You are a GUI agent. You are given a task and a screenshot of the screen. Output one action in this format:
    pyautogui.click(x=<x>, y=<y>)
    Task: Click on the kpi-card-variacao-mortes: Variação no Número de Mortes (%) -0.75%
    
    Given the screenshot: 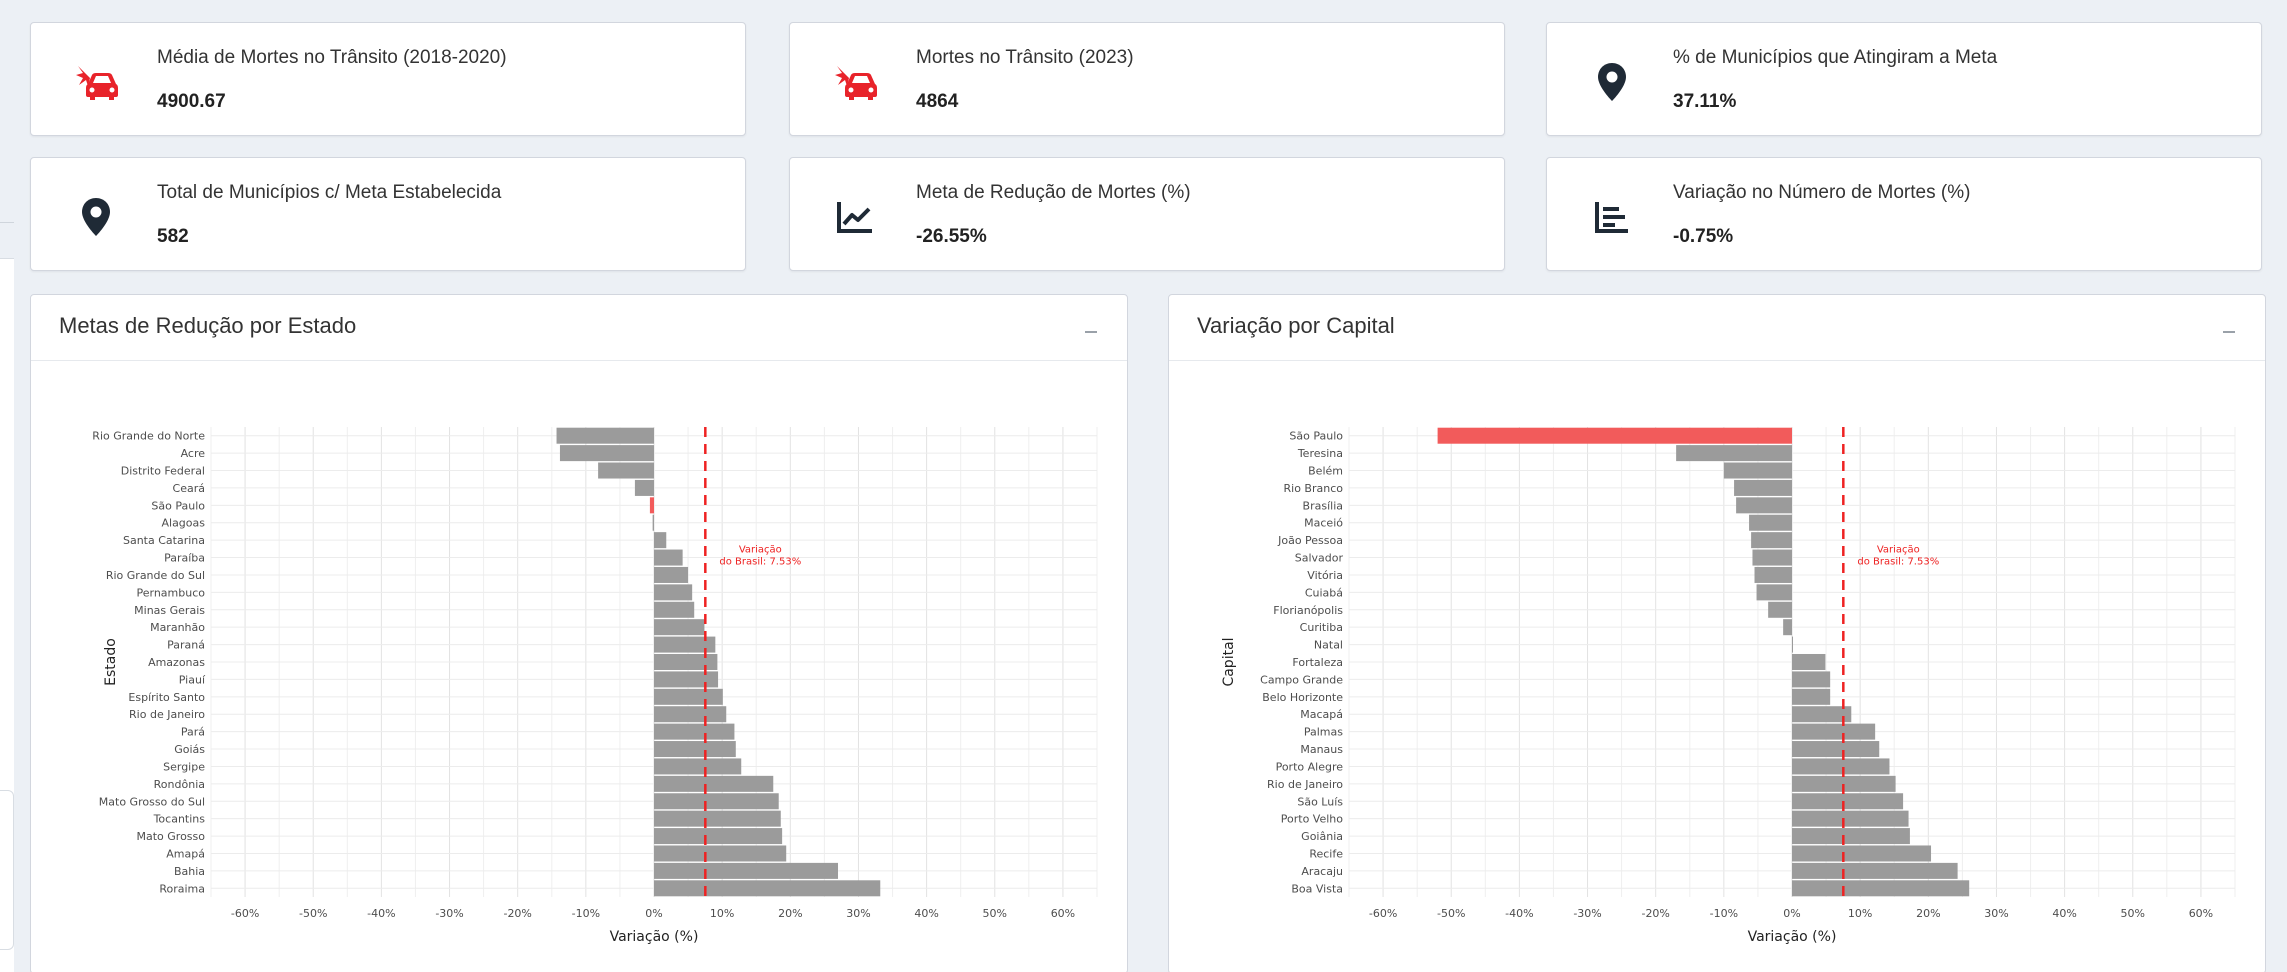 What is the action you would take?
    pyautogui.click(x=1904, y=214)
    